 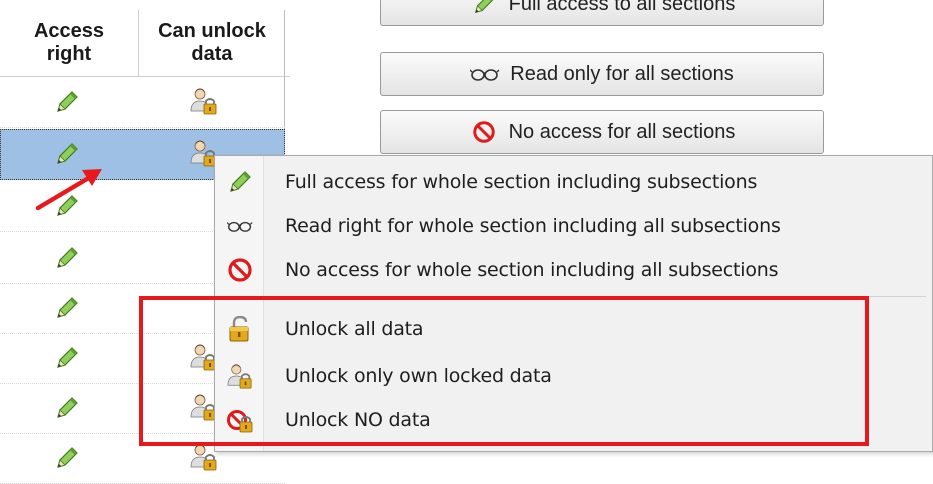 I want to click on grid-header: Access right Can unlock data, so click(x=145, y=43).